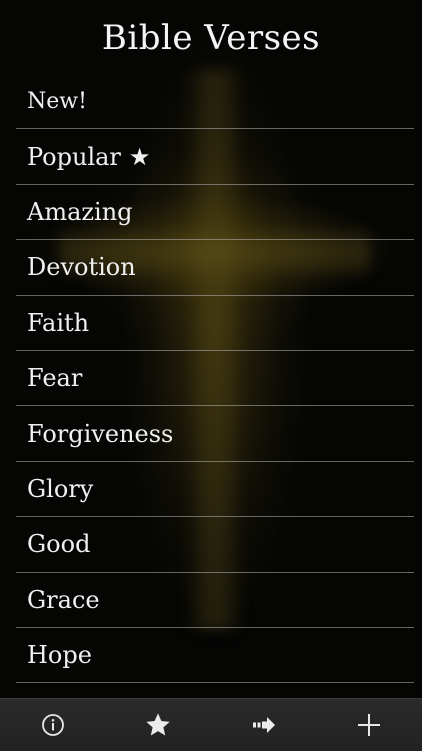  Describe the element at coordinates (60, 489) in the screenshot. I see `list-item-label: Glory` at that location.